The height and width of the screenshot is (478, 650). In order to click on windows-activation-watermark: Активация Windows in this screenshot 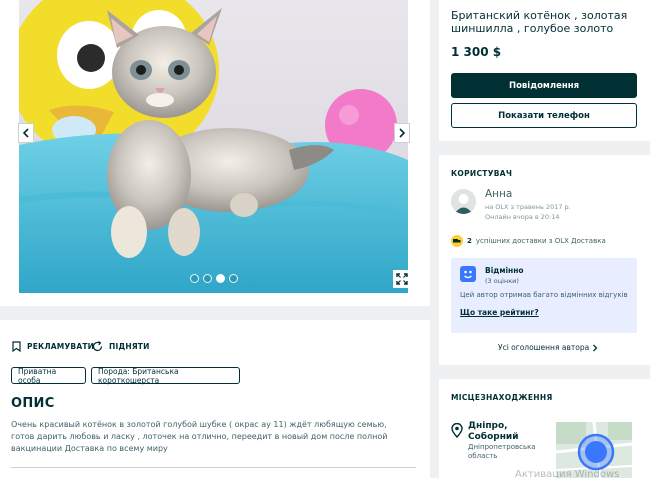, I will do `click(567, 473)`.